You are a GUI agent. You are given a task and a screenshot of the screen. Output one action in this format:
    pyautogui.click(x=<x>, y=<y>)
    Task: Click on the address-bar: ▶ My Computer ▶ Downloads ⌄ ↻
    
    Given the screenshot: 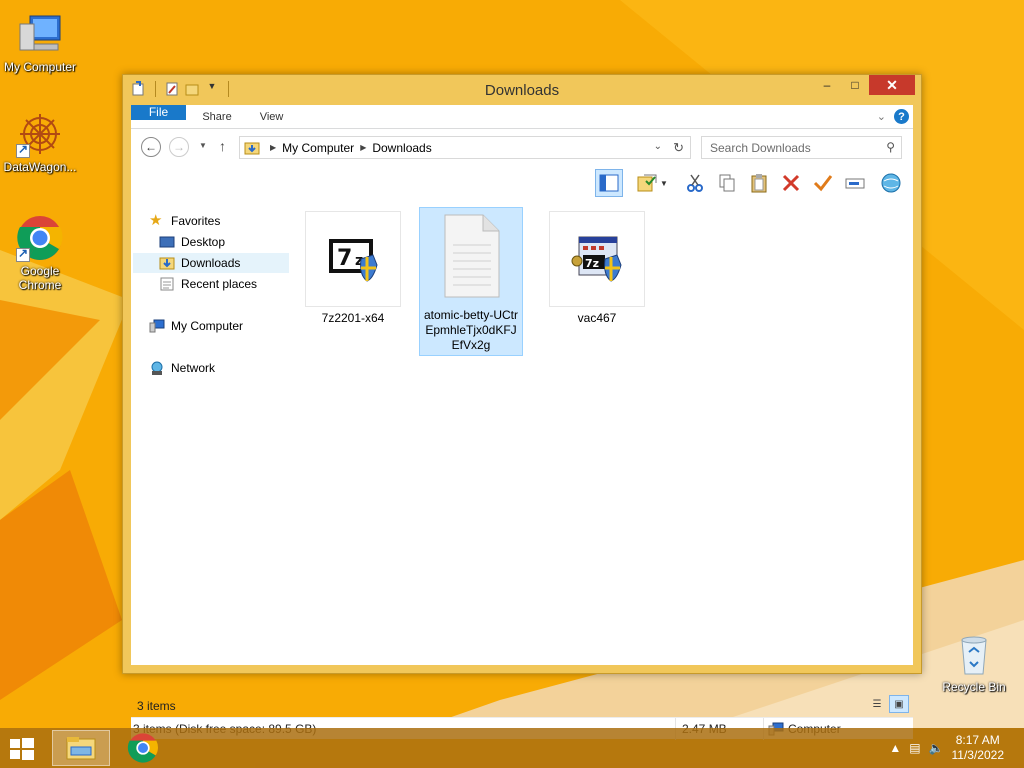 What is the action you would take?
    pyautogui.click(x=465, y=147)
    